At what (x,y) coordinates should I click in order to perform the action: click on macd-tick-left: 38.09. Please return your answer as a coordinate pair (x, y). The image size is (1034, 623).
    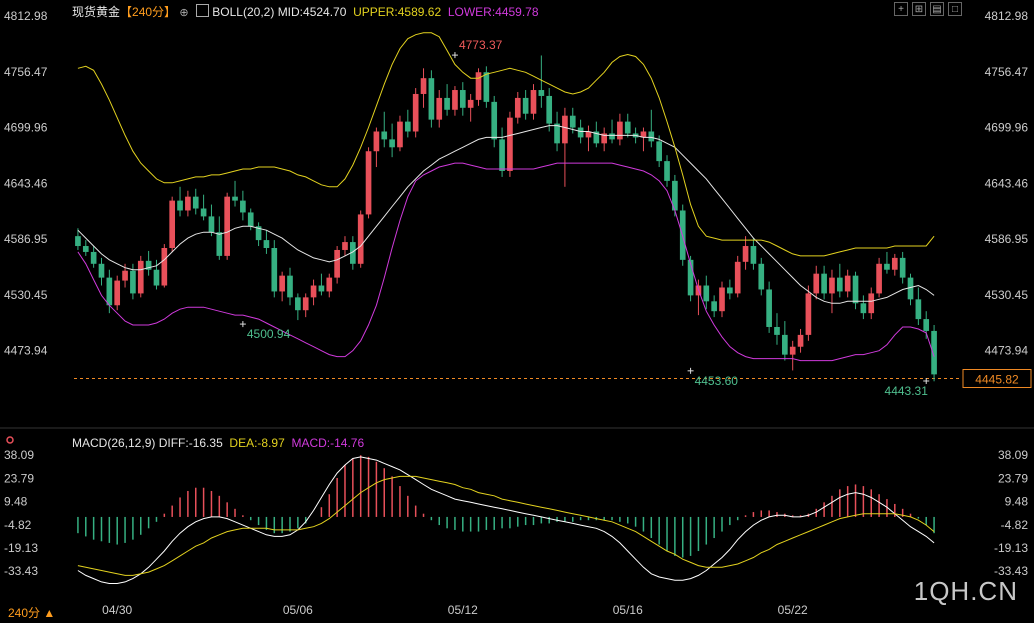
    Looking at the image, I should click on (19, 455).